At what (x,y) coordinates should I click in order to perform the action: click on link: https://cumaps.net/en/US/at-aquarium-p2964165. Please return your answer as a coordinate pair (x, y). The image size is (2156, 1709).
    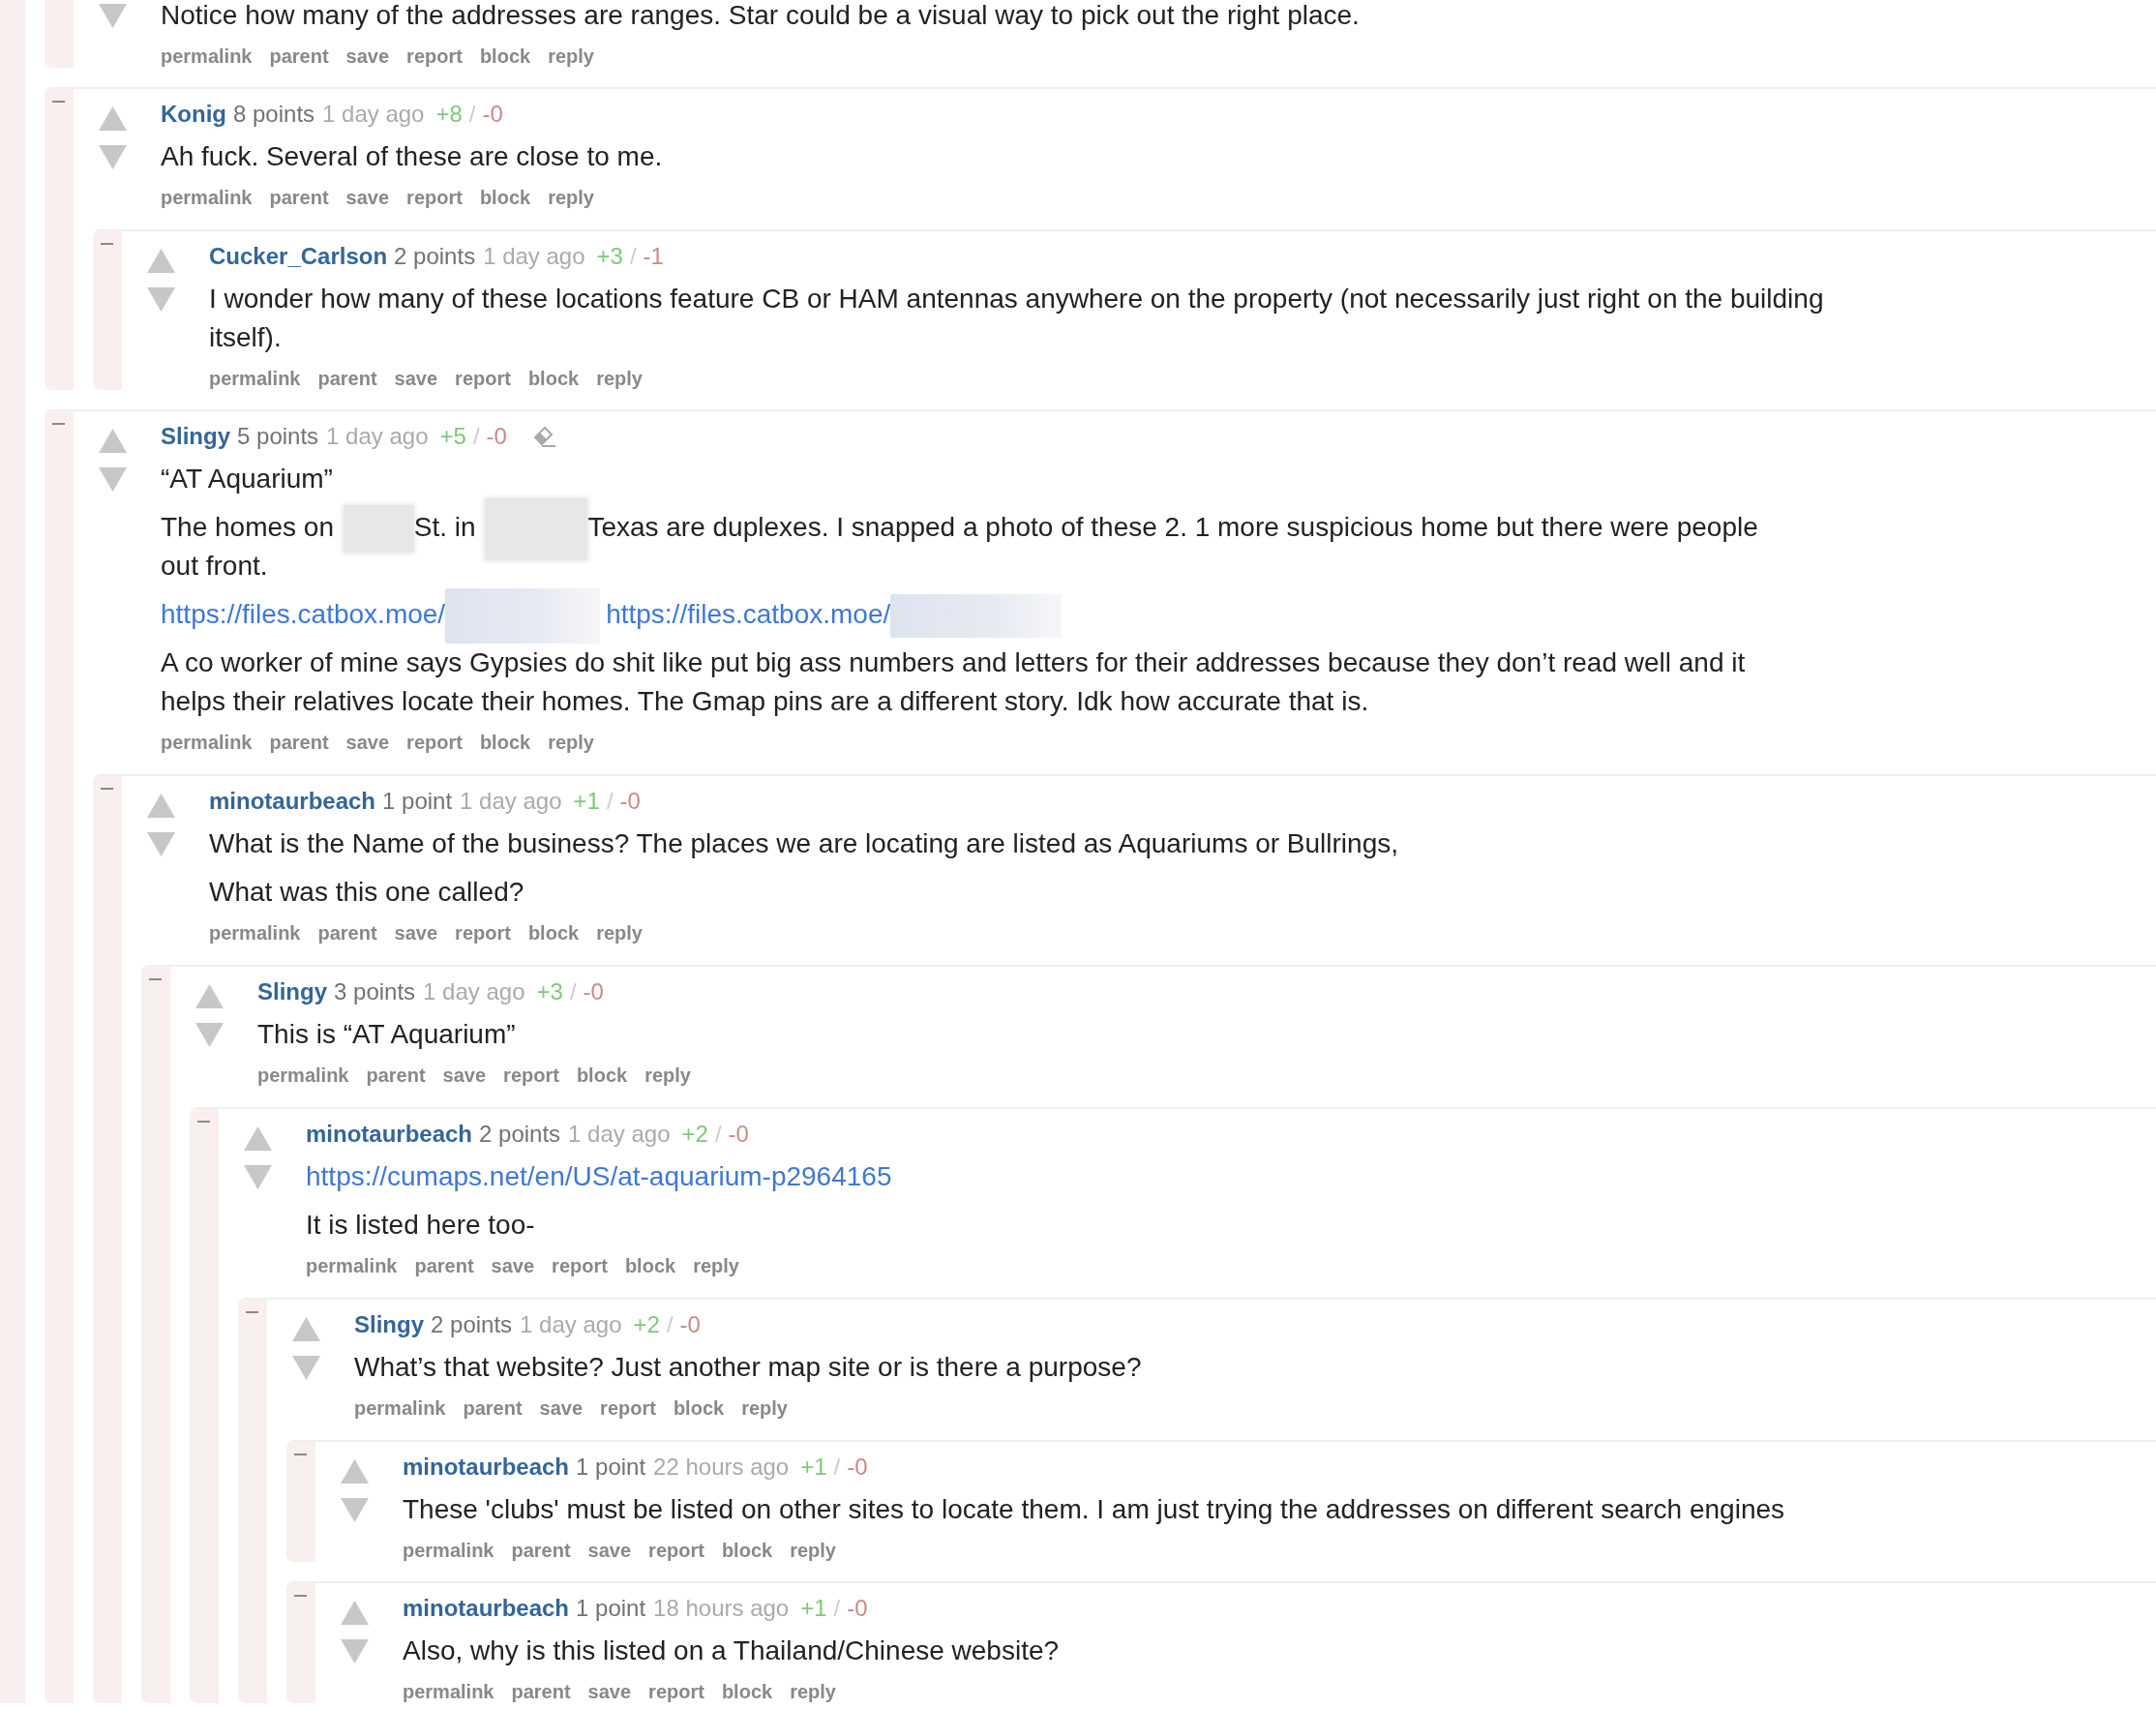
    Looking at the image, I should click on (599, 1176).